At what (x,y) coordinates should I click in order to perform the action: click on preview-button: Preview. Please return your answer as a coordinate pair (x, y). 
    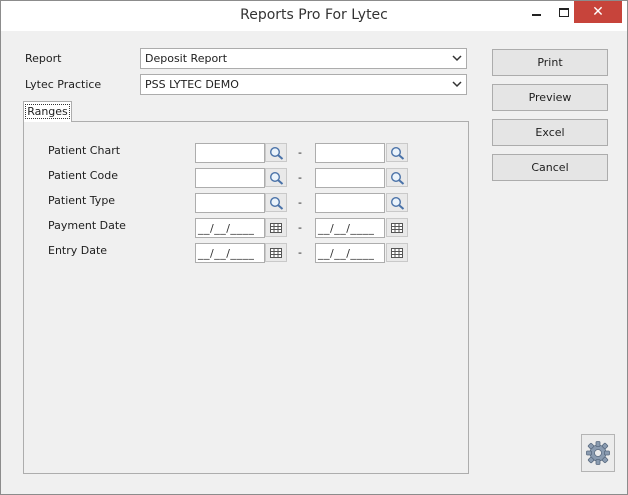
    Looking at the image, I should click on (550, 97).